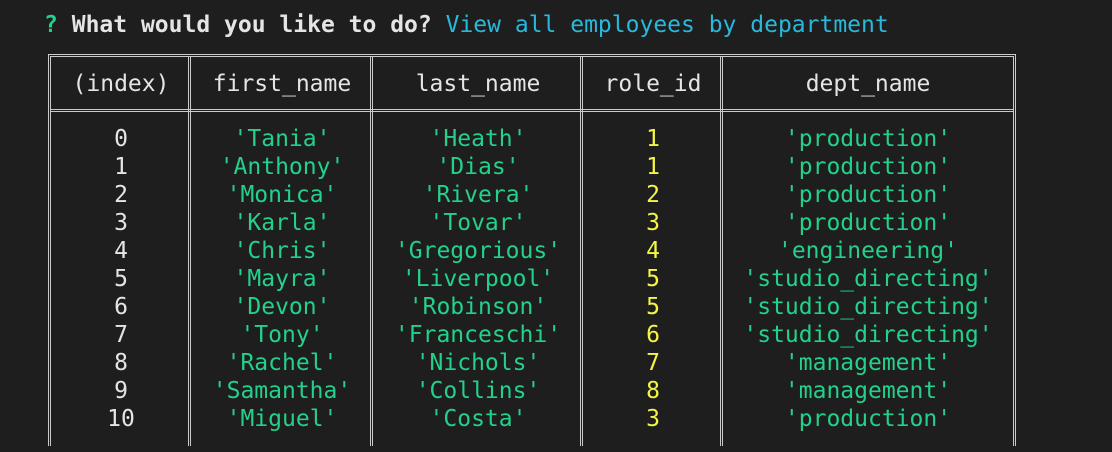 This screenshot has width=1112, height=452. I want to click on table-row: 6 'Devon' 'Robinson' 5 'studio_directing', so click(532, 307).